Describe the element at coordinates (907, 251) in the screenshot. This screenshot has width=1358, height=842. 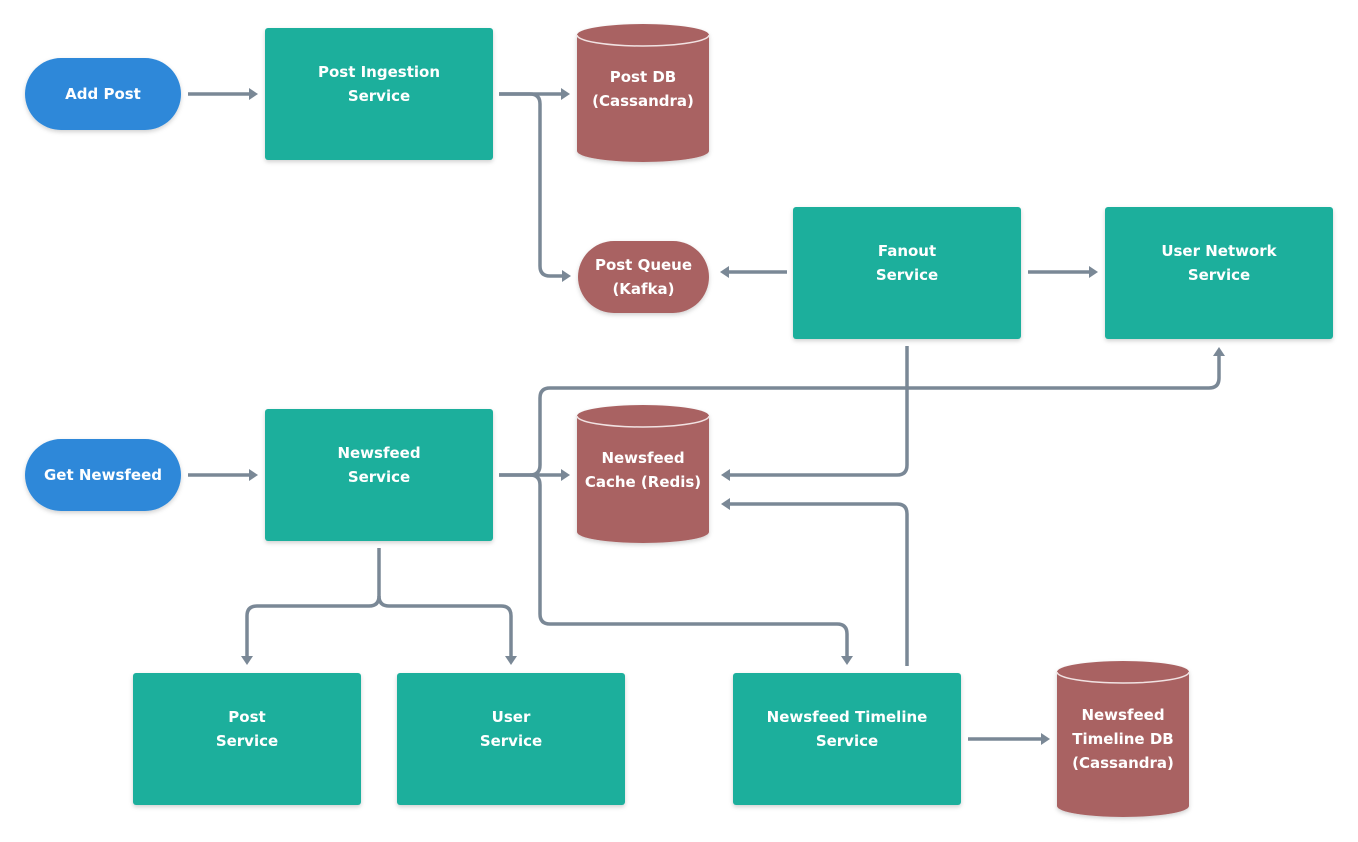
I see `node-label: Fanout` at that location.